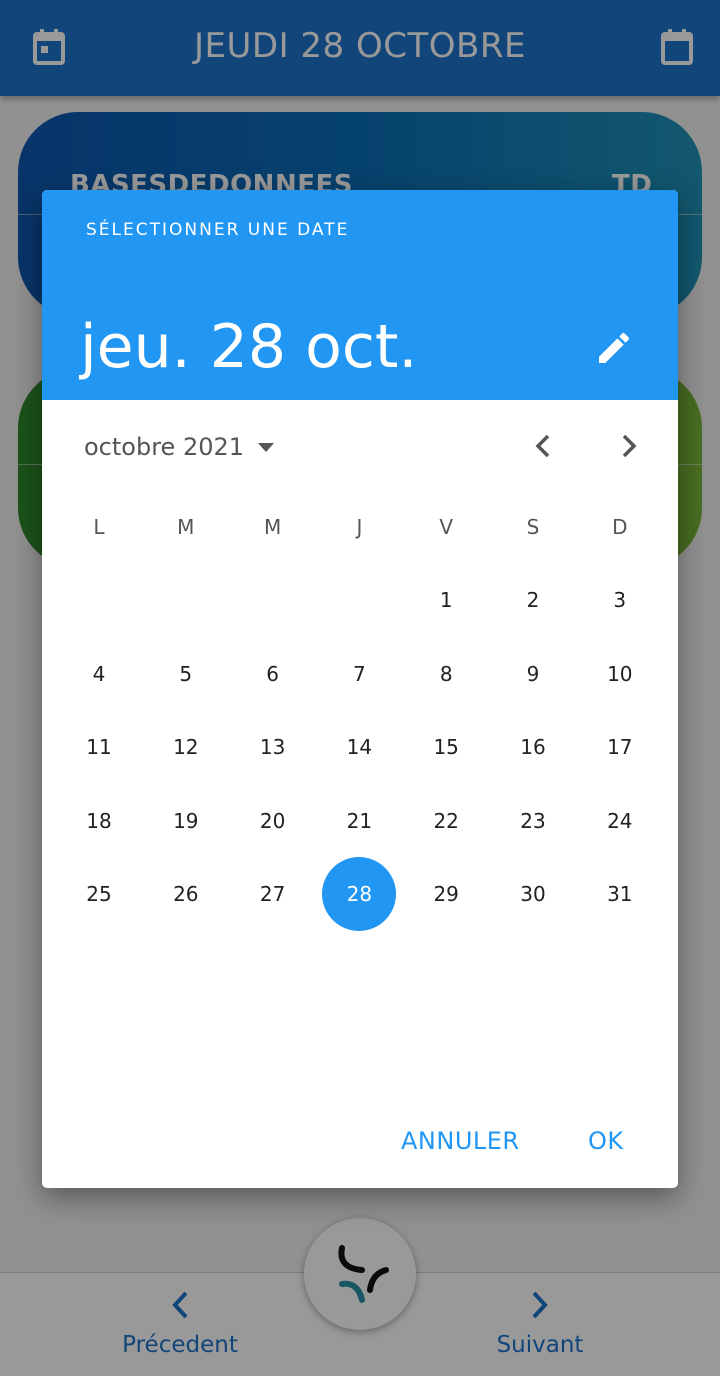  What do you see at coordinates (533, 600) in the screenshot?
I see `calendar-day: 2` at bounding box center [533, 600].